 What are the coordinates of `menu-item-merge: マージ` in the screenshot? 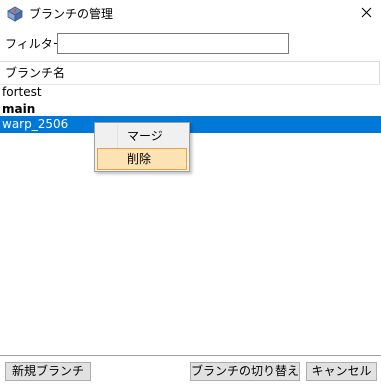 It's located at (142, 136).